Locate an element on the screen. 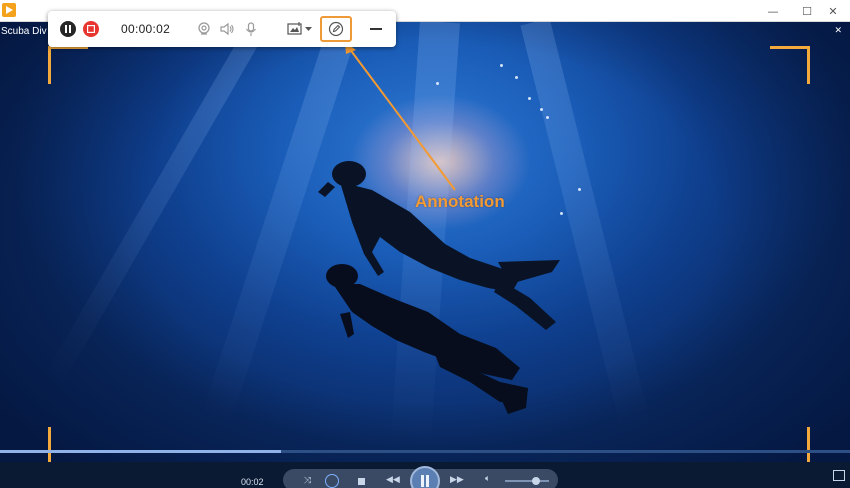 Image resolution: width=850 pixels, height=488 pixels. fast-forward-icon: ▶▶ is located at coordinates (457, 480).